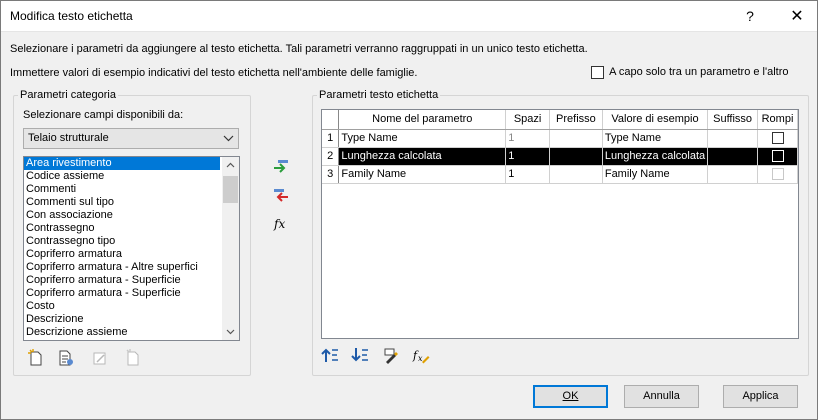 This screenshot has height=420, width=818. I want to click on parameter-name-cell: Lunghezza calcolata, so click(422, 156).